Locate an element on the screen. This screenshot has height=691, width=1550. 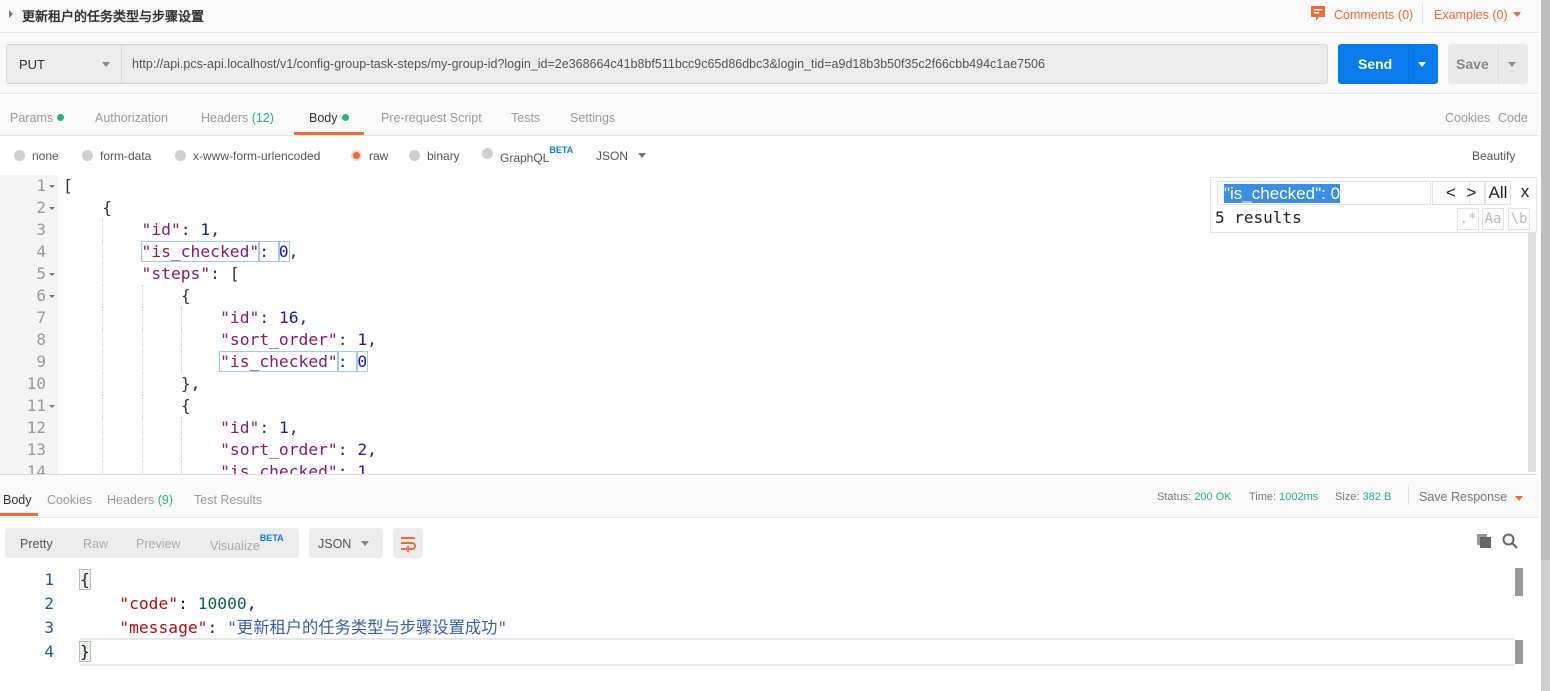
code-token: "sort_order" is located at coordinates (279, 449).